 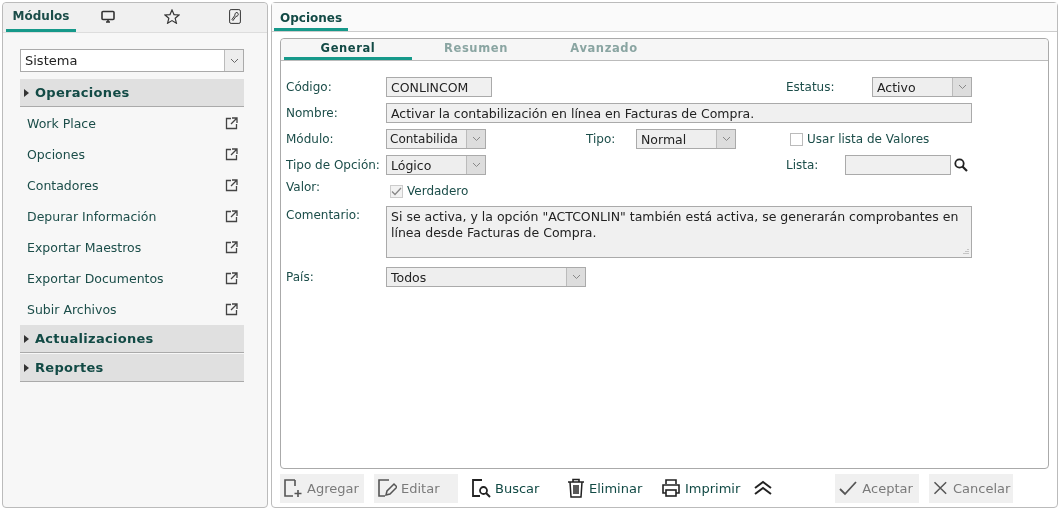 I want to click on list-field, so click(x=898, y=165).